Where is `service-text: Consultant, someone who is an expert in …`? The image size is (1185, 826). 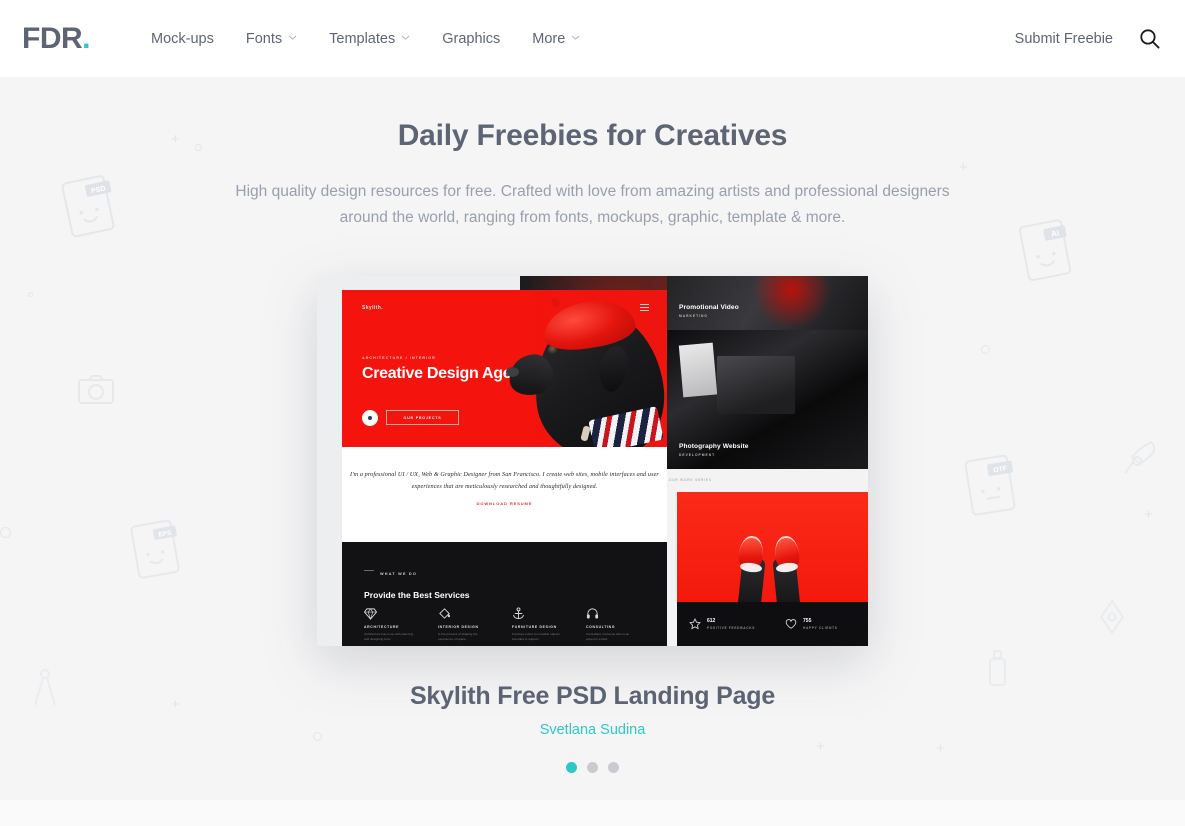
service-text: Consultant, someone who is an expert in … is located at coordinates (608, 636).